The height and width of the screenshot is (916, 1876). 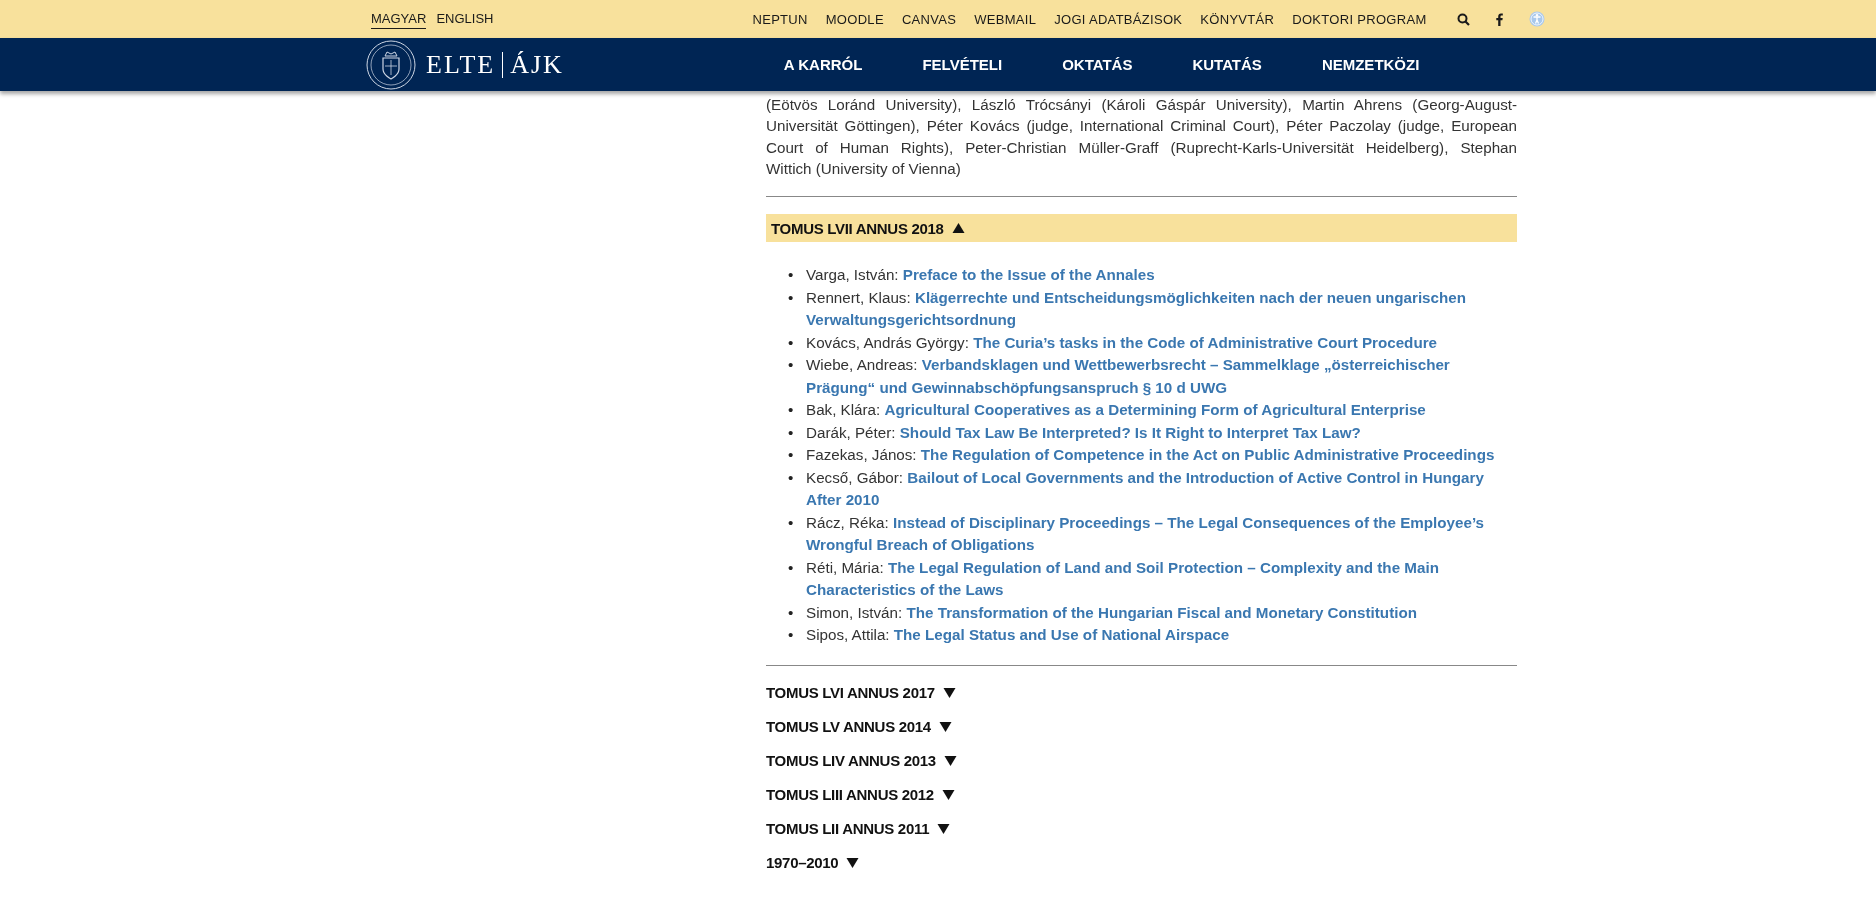 What do you see at coordinates (1141, 228) in the screenshot?
I see `section-toggle: TOMUS LVII ANNUS 2018` at bounding box center [1141, 228].